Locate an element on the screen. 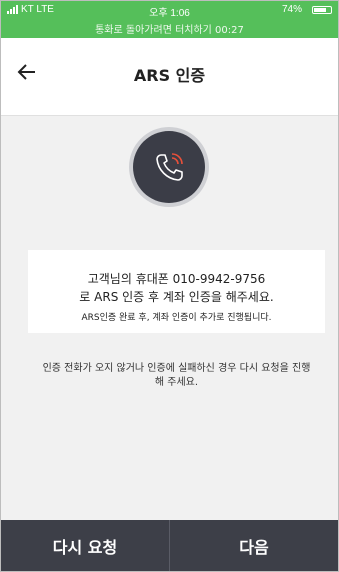 This screenshot has height=572, width=339. header: ARS 인증 is located at coordinates (169, 77).